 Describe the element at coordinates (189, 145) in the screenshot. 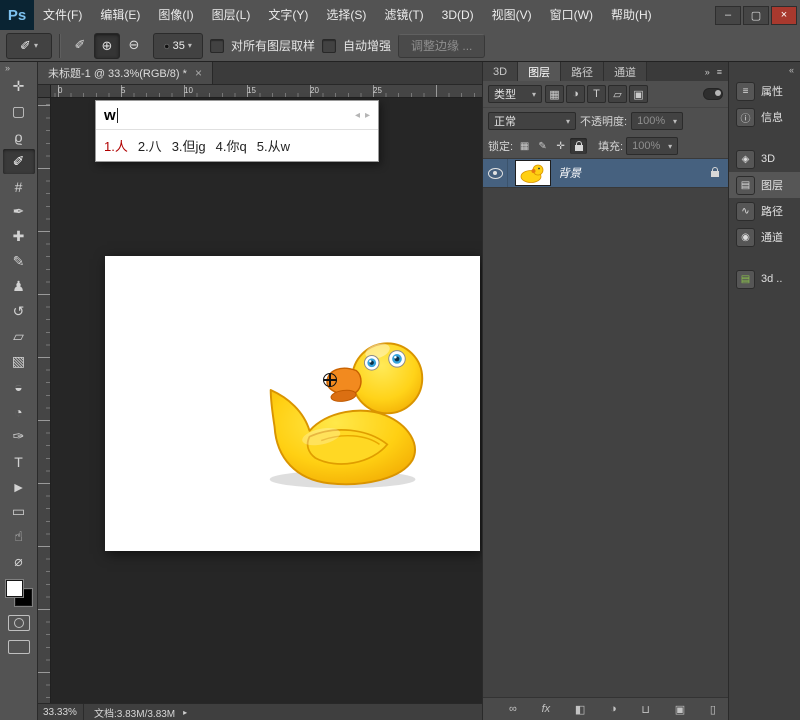

I see `ime-candidate-3: 3.但jg` at that location.